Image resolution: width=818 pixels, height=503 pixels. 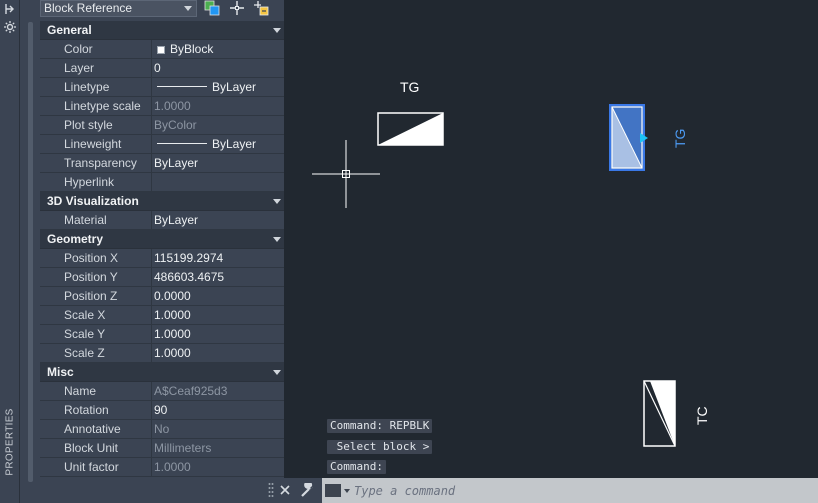 I want to click on prop-row-transparency: Transparency ByLayer, so click(x=164, y=163).